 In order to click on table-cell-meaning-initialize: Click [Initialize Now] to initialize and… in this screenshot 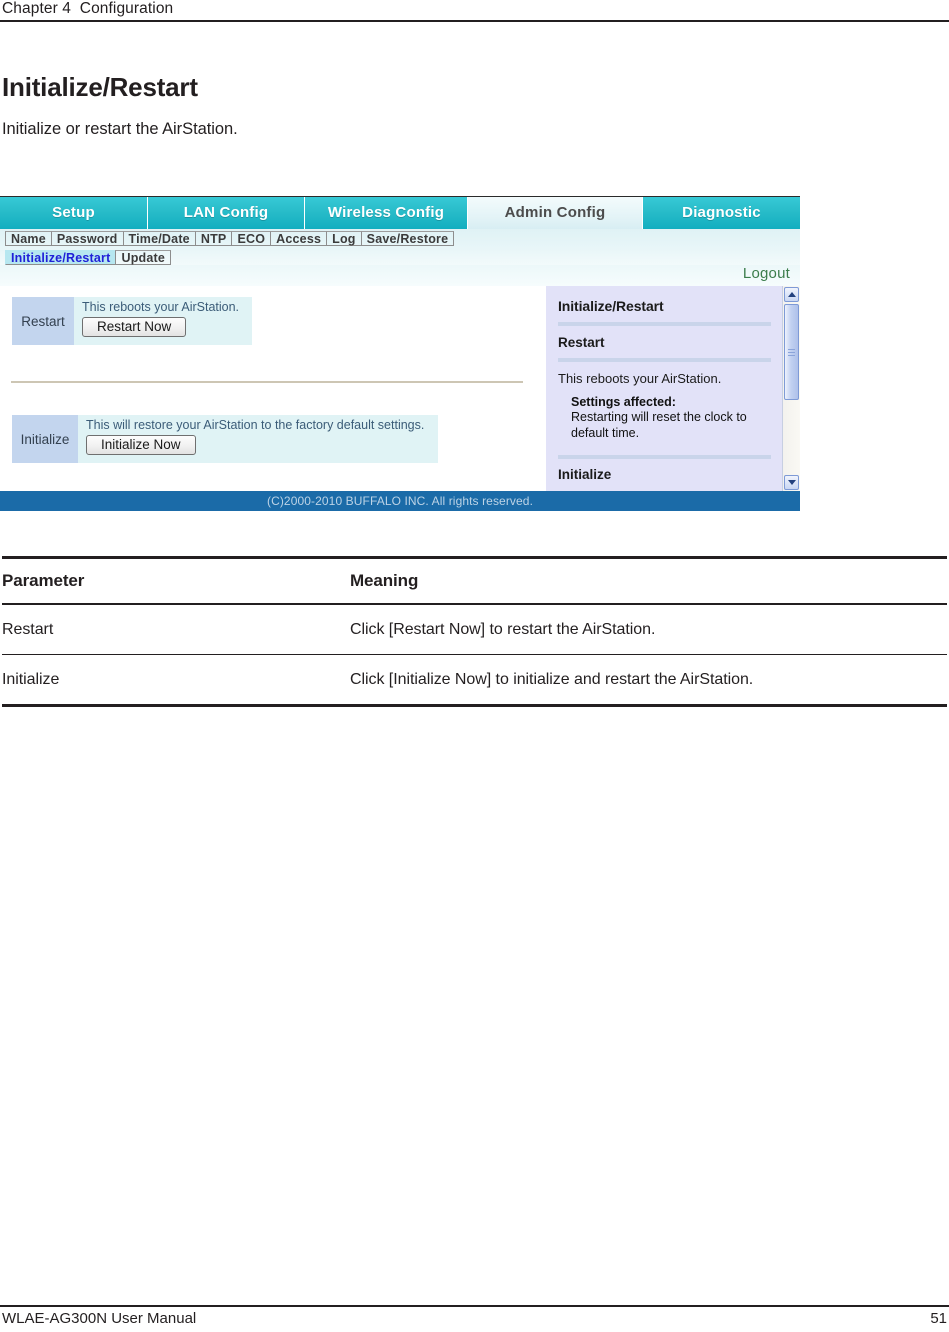, I will do `click(552, 679)`.